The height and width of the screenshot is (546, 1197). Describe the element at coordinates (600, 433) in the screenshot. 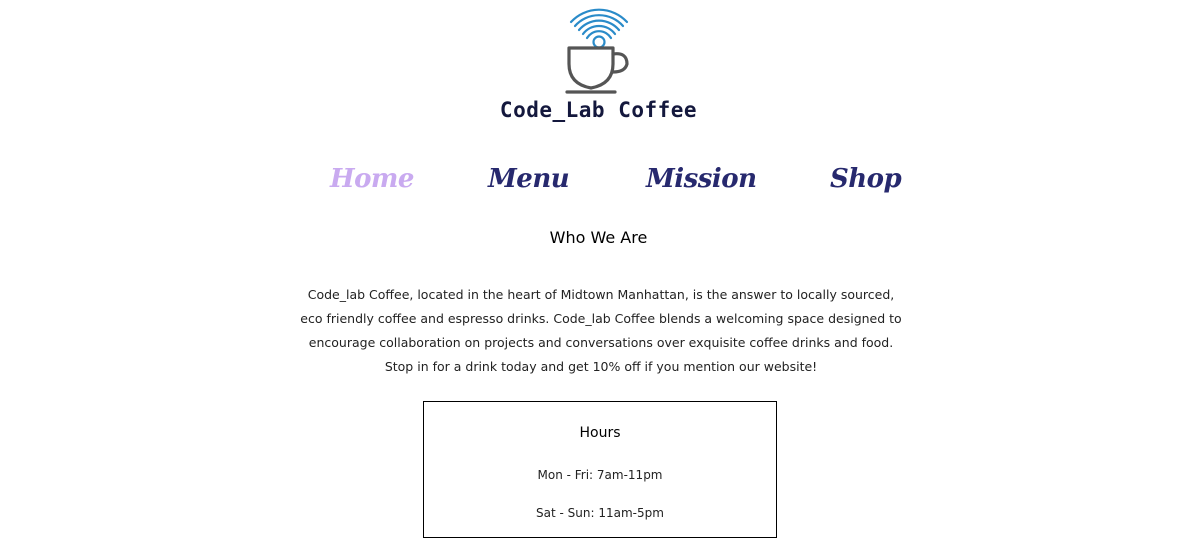

I see `hours-title: Hours` at that location.